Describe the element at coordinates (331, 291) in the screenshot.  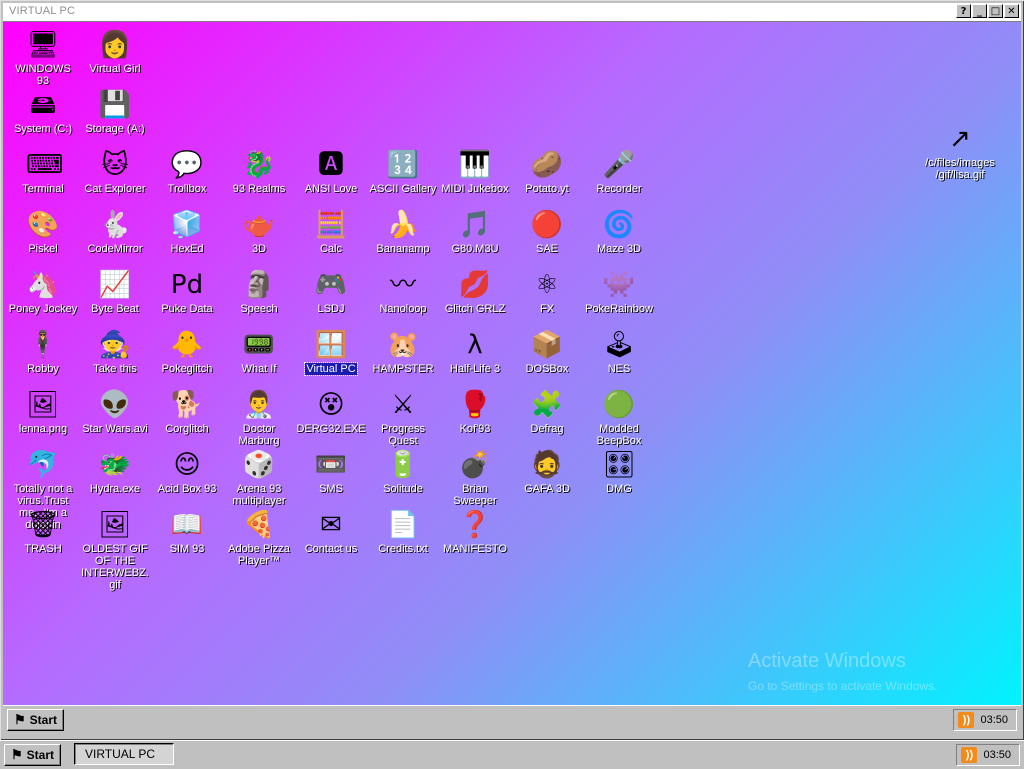
I see `desktop-icon-lsdj: 🎮 LSDJ` at that location.